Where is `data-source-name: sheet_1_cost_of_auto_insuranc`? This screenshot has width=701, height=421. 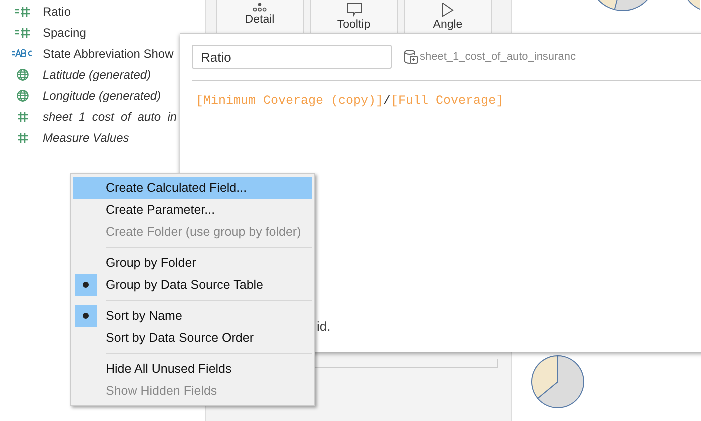
data-source-name: sheet_1_cost_of_auto_insuranc is located at coordinates (498, 57).